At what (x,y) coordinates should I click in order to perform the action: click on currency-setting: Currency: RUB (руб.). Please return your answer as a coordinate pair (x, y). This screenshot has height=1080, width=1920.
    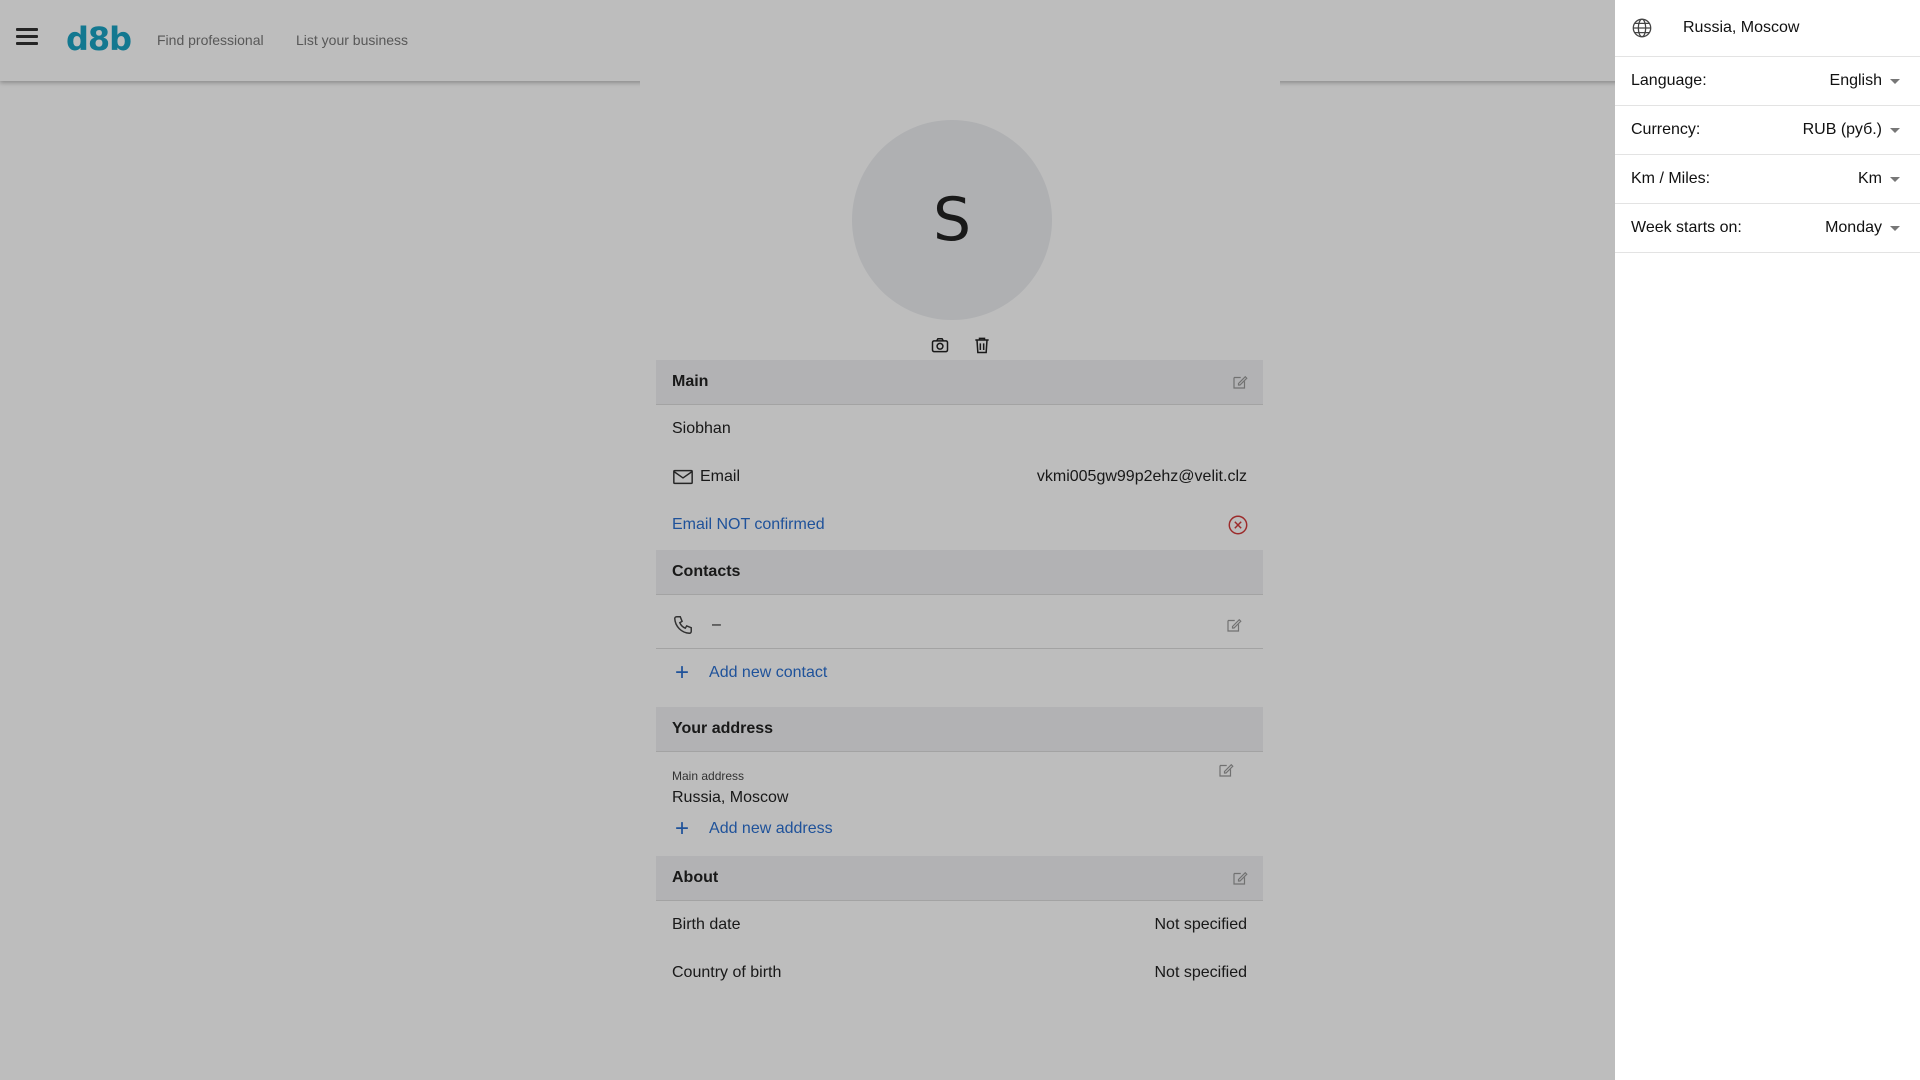
    Looking at the image, I should click on (1767, 130).